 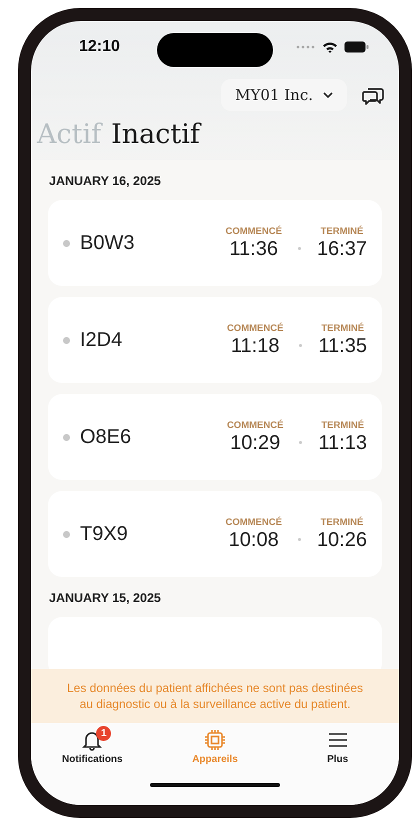 I want to click on start-time: 11:36, so click(x=253, y=249).